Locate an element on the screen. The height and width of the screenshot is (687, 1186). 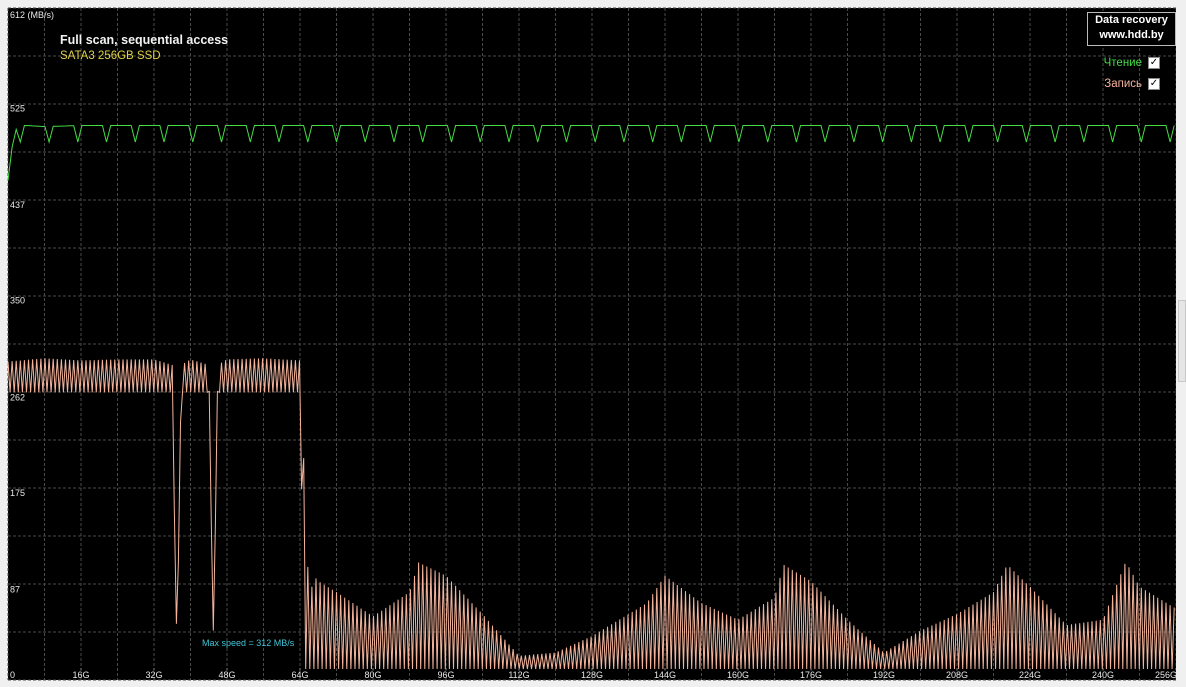
legend-read-label: Чтение is located at coordinates (1122, 63).